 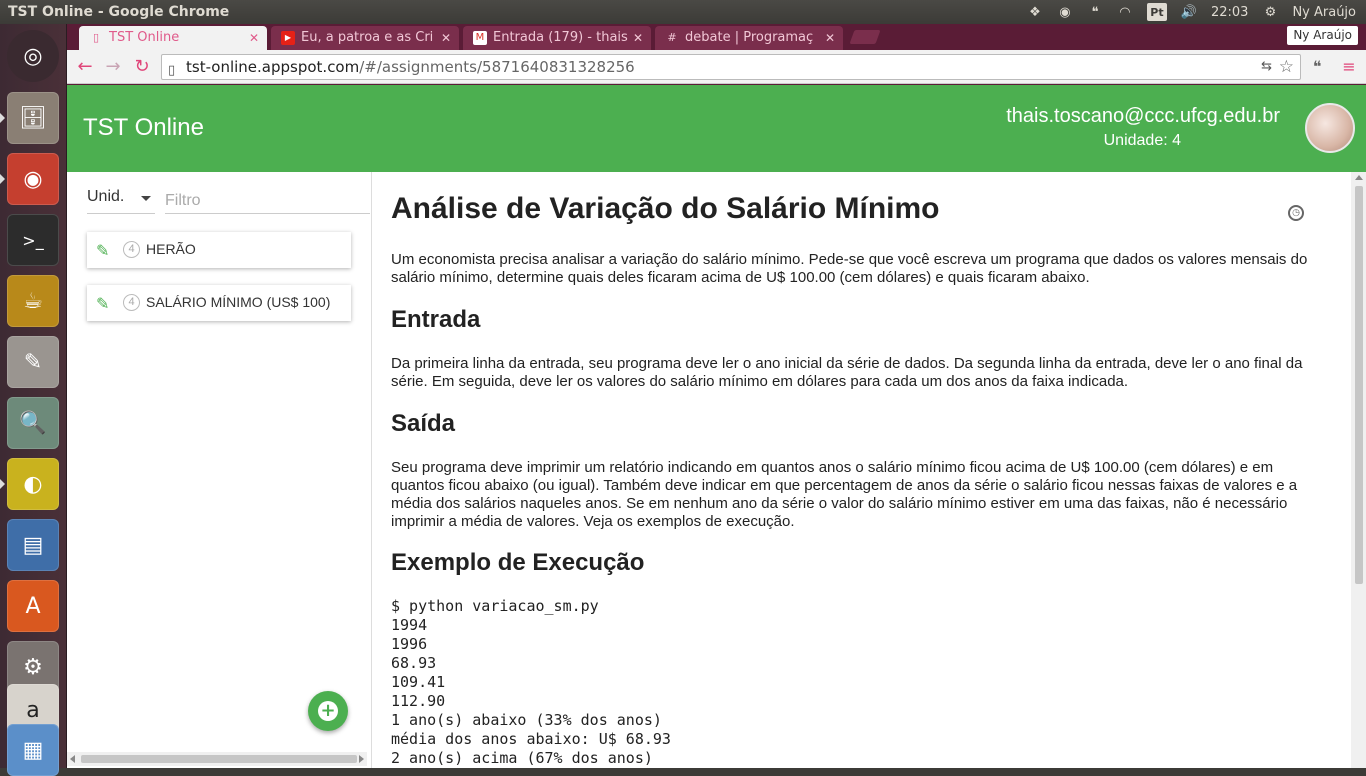 I want to click on assignment-label: SALÁRIO MÍNIMO (US$ 100), so click(x=238, y=302).